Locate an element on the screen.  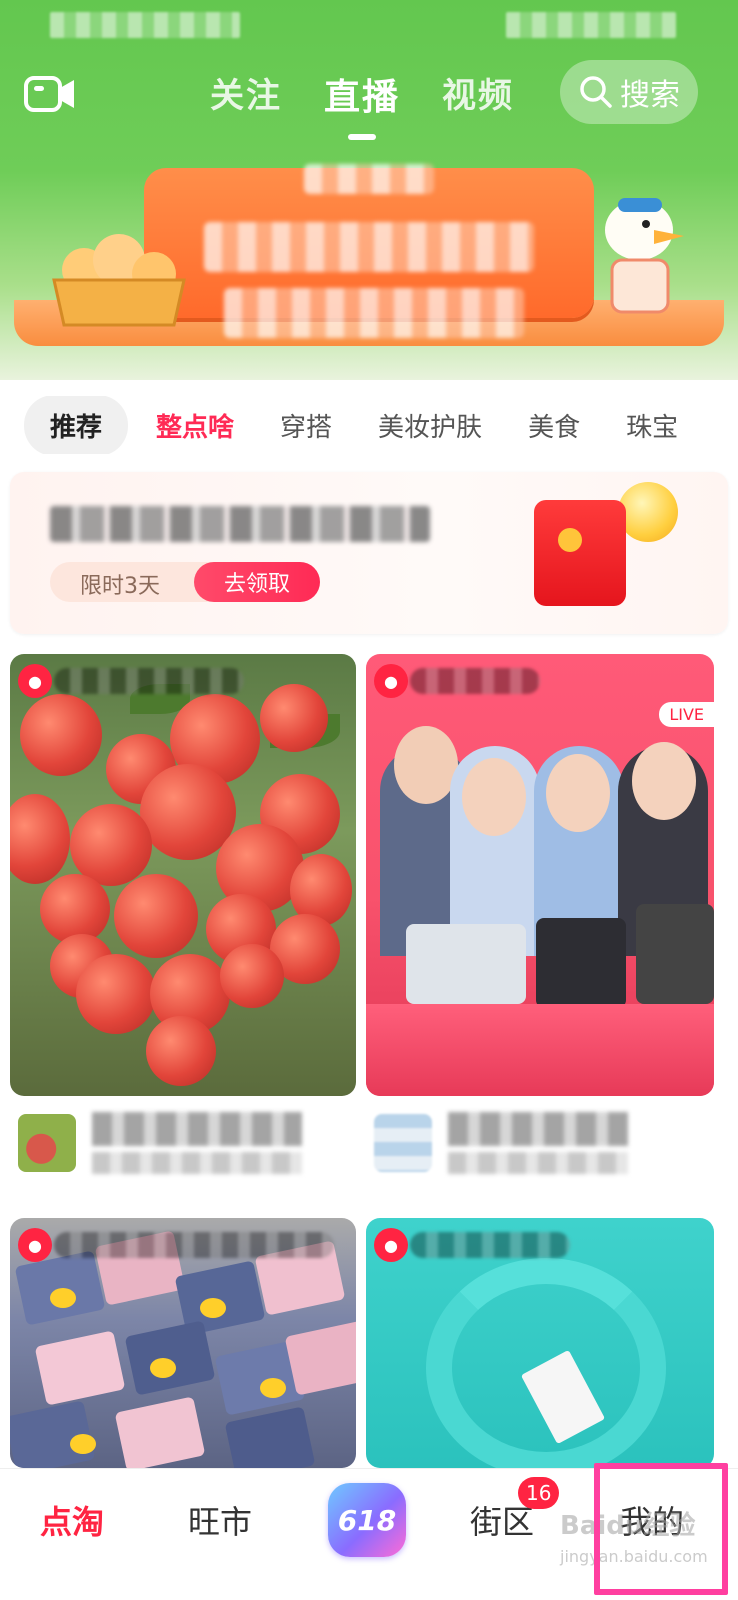
watermark-sub-text: jingyan.baidu.com is located at coordinates (634, 1556).